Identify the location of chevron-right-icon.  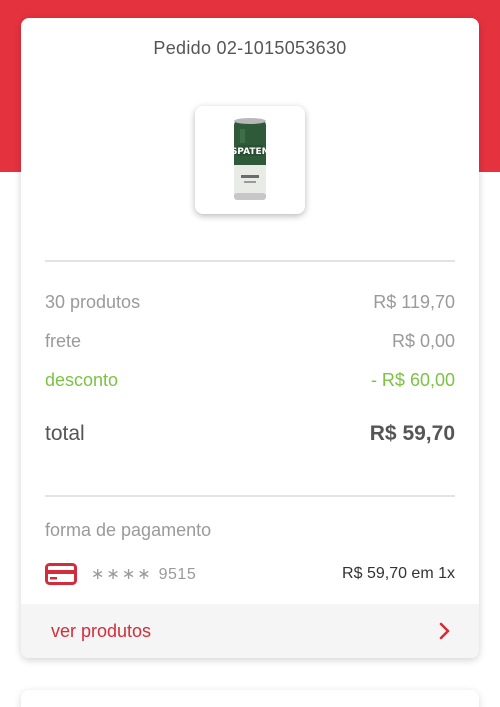
(444, 631).